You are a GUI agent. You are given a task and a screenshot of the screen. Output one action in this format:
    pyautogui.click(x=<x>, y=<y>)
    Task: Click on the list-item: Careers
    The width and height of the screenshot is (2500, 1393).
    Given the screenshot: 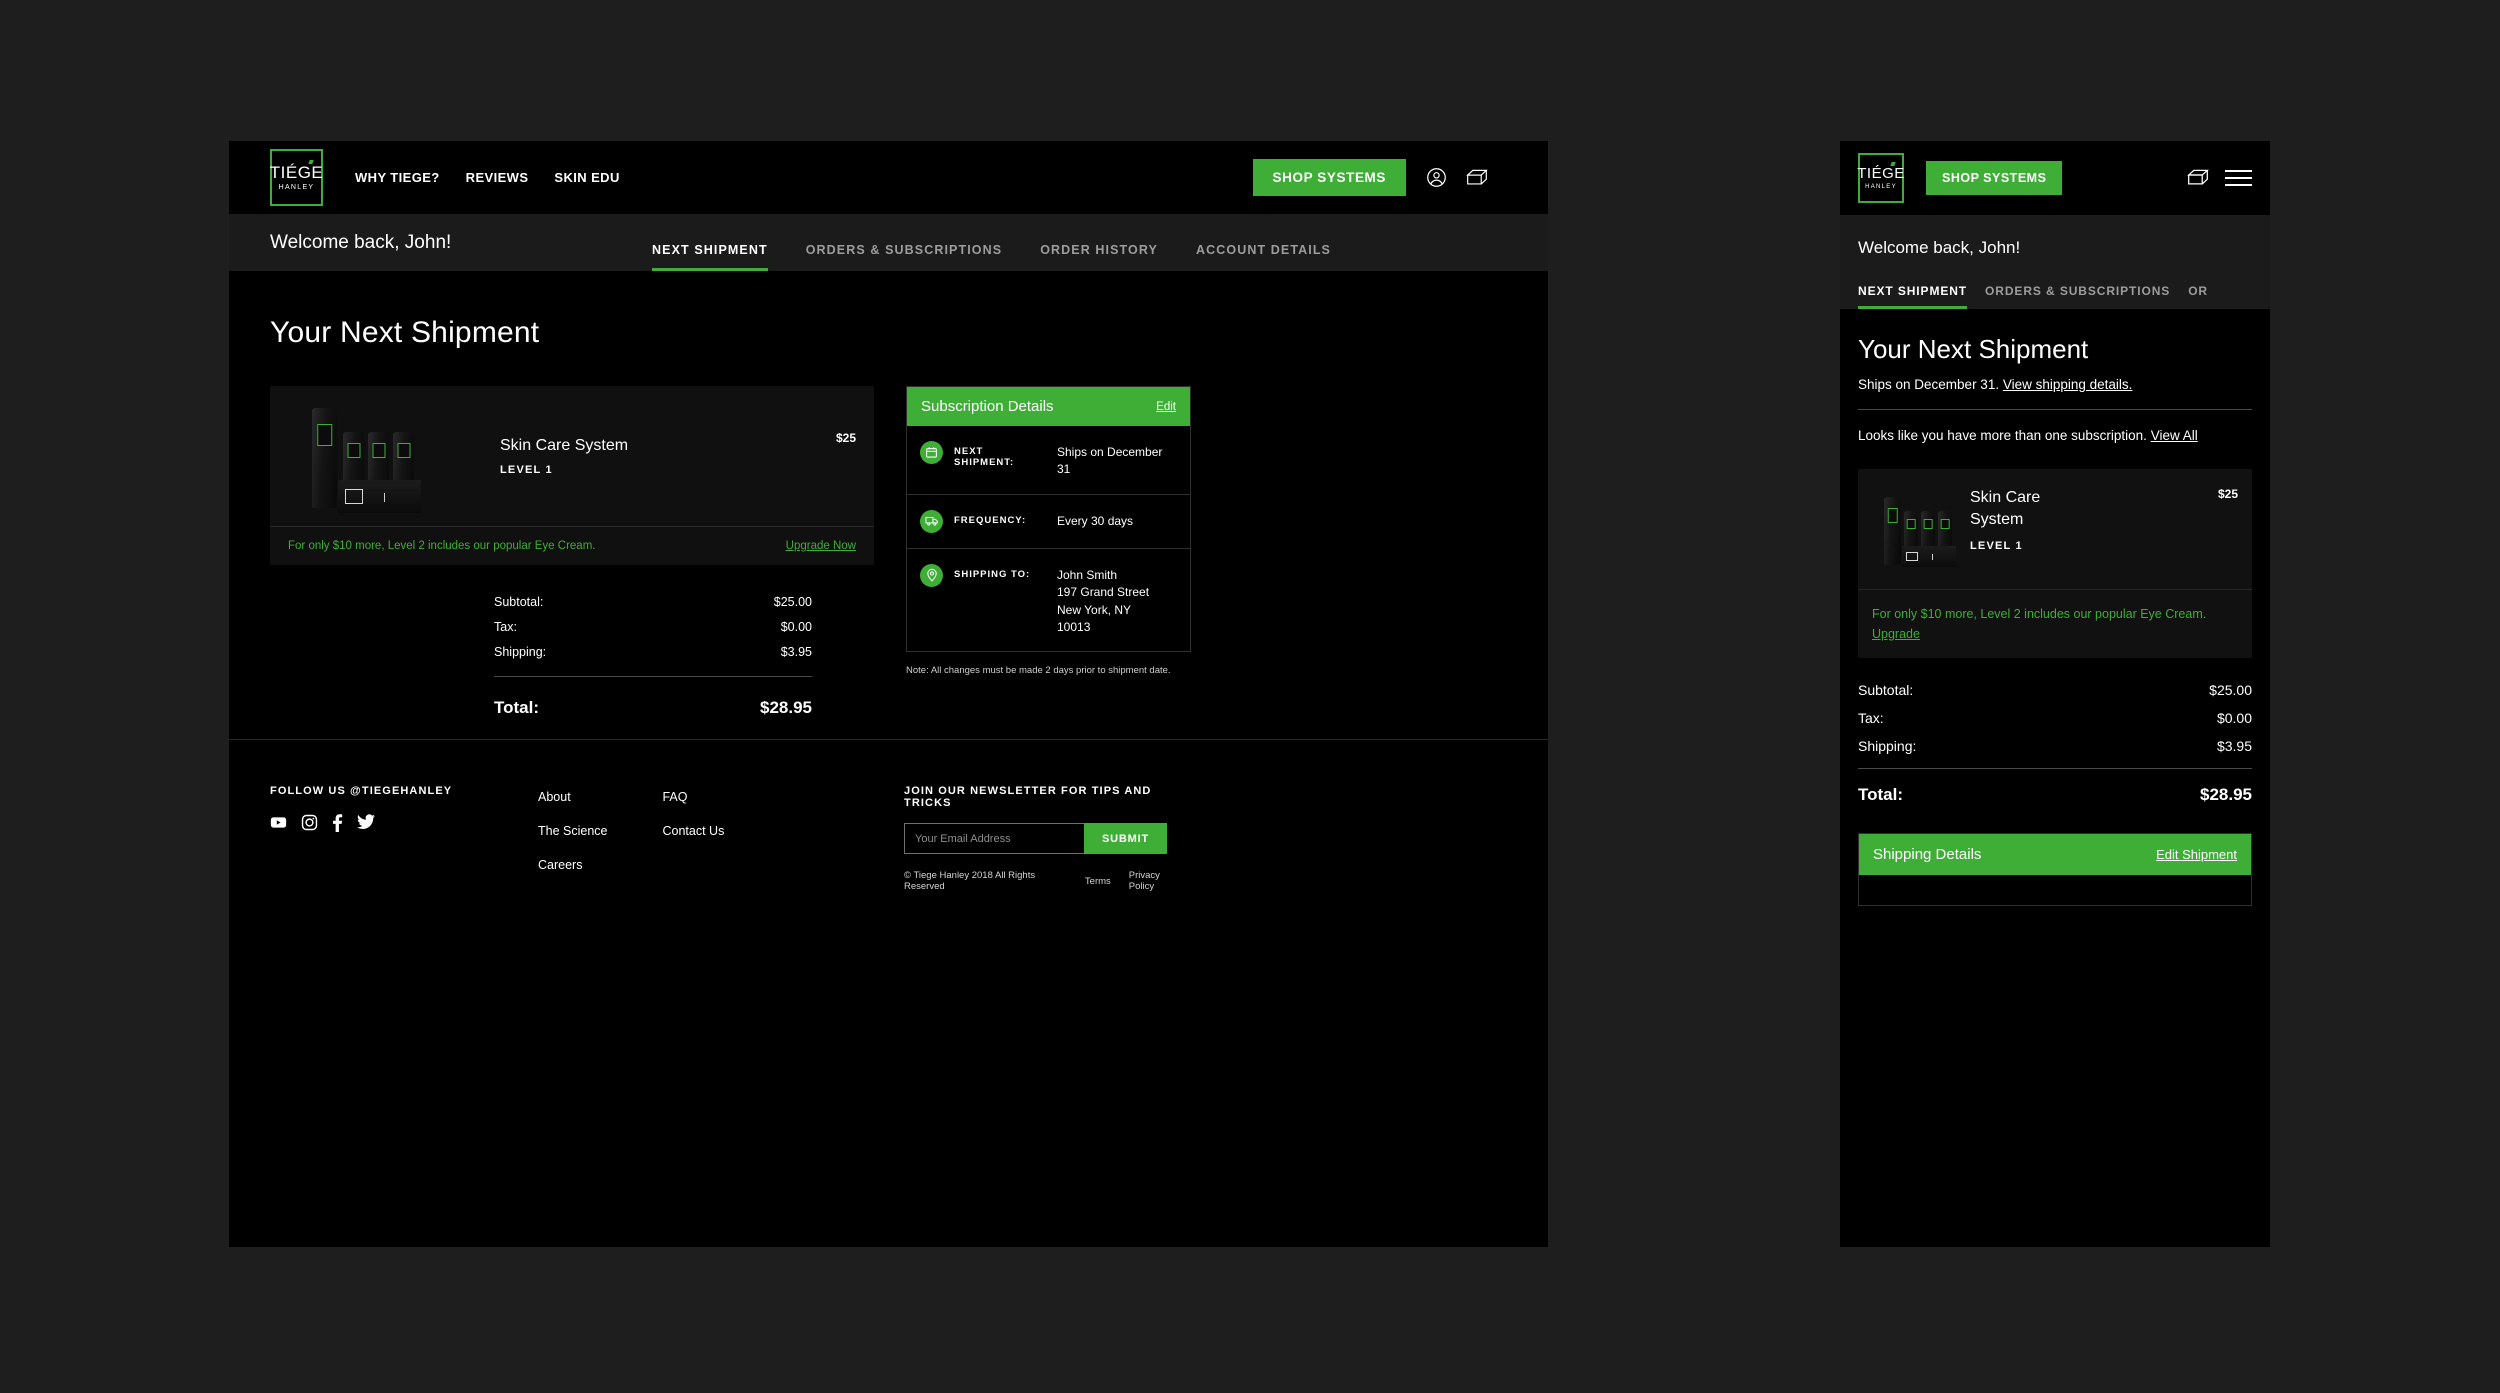 What is the action you would take?
    pyautogui.click(x=572, y=865)
    